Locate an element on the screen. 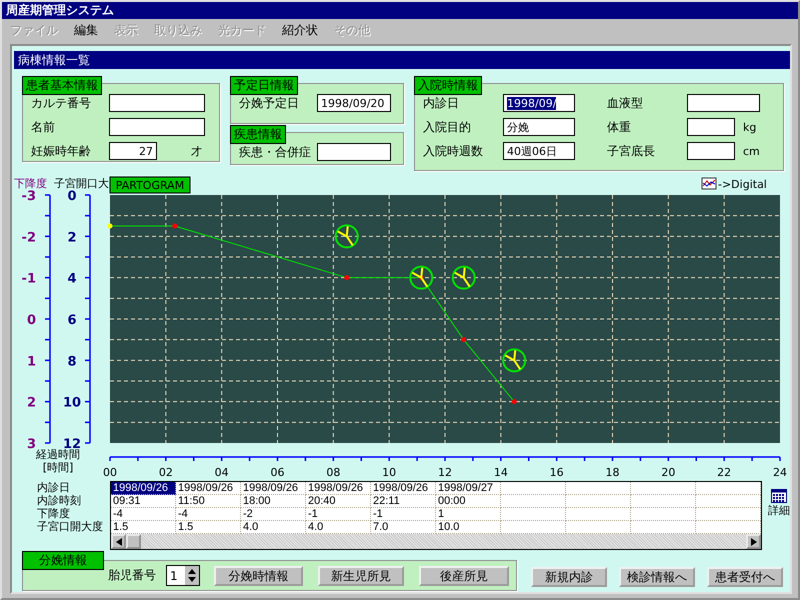 This screenshot has width=800, height=600. partogram-badge: PARTOGRAM is located at coordinates (150, 185).